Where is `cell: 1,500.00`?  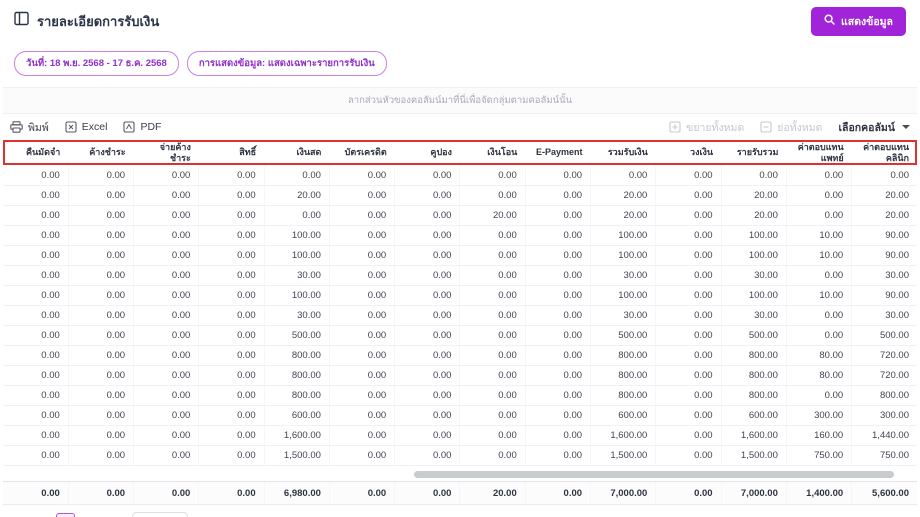 cell: 1,500.00 is located at coordinates (296, 456).